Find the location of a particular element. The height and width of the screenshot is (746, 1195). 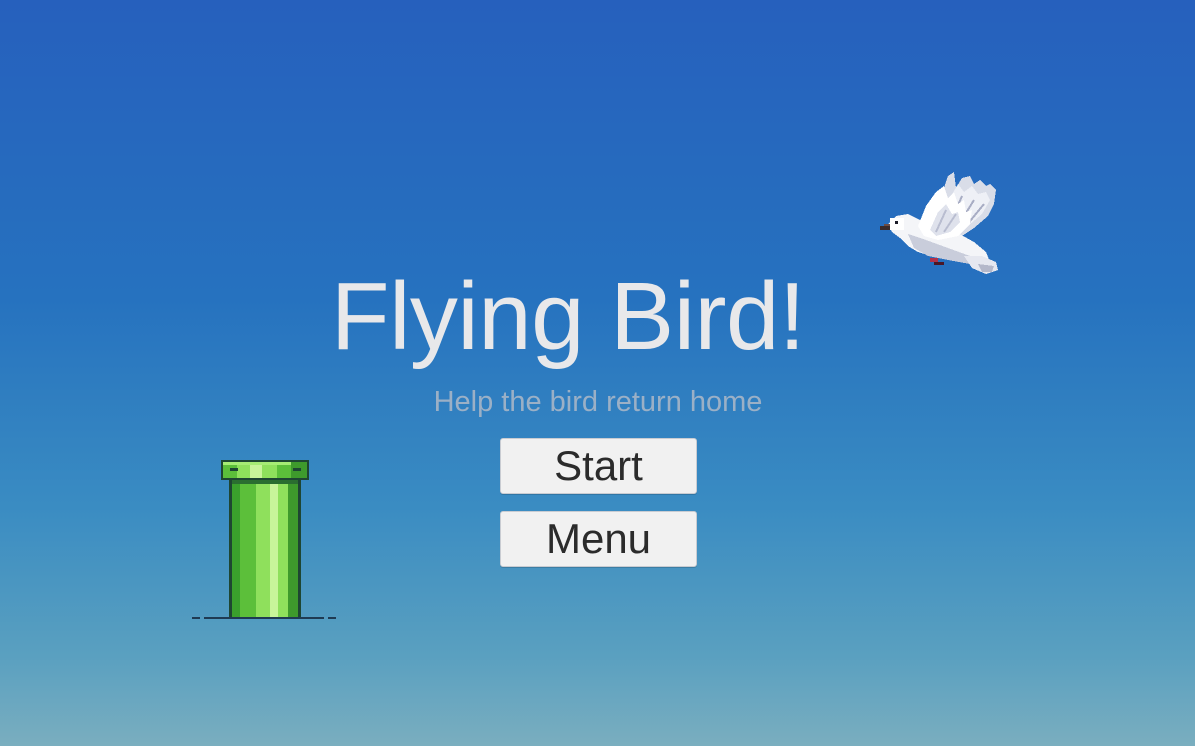

start-button: Start is located at coordinates (598, 466).